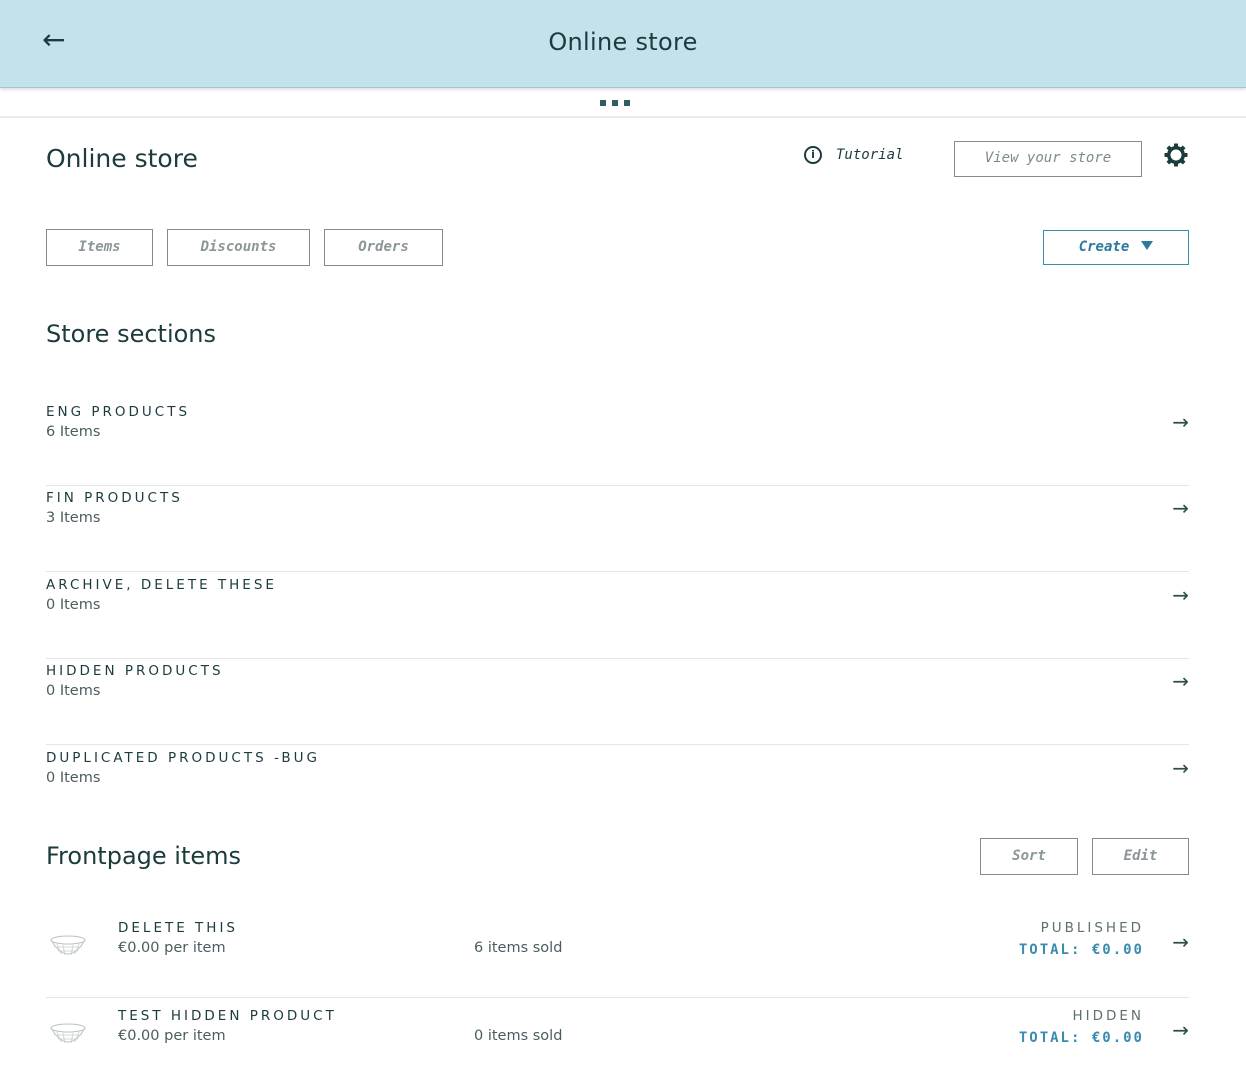 The image size is (1246, 1080). What do you see at coordinates (1140, 856) in the screenshot?
I see `edit-button: Edit` at bounding box center [1140, 856].